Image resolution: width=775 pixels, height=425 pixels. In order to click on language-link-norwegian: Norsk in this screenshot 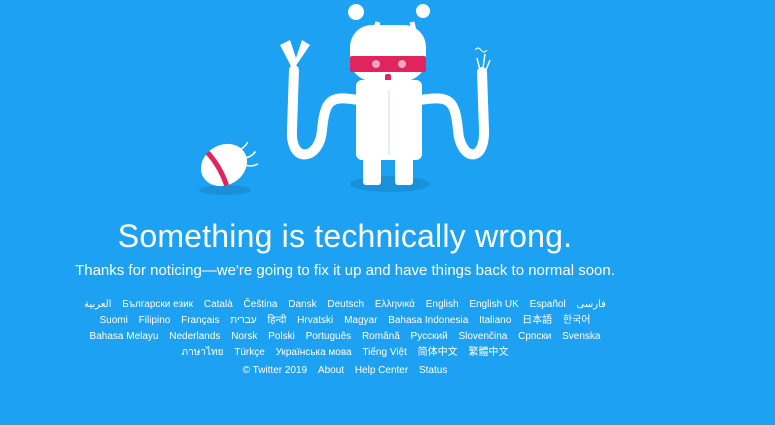, I will do `click(244, 337)`.